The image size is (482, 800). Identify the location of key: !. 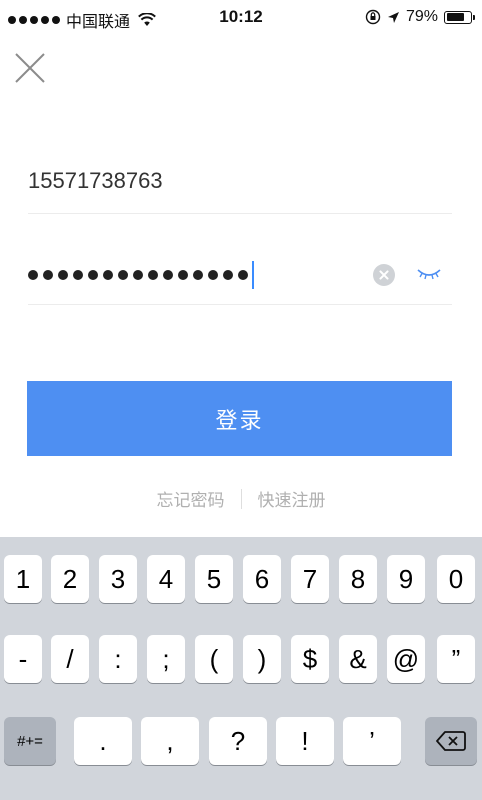
(305, 741).